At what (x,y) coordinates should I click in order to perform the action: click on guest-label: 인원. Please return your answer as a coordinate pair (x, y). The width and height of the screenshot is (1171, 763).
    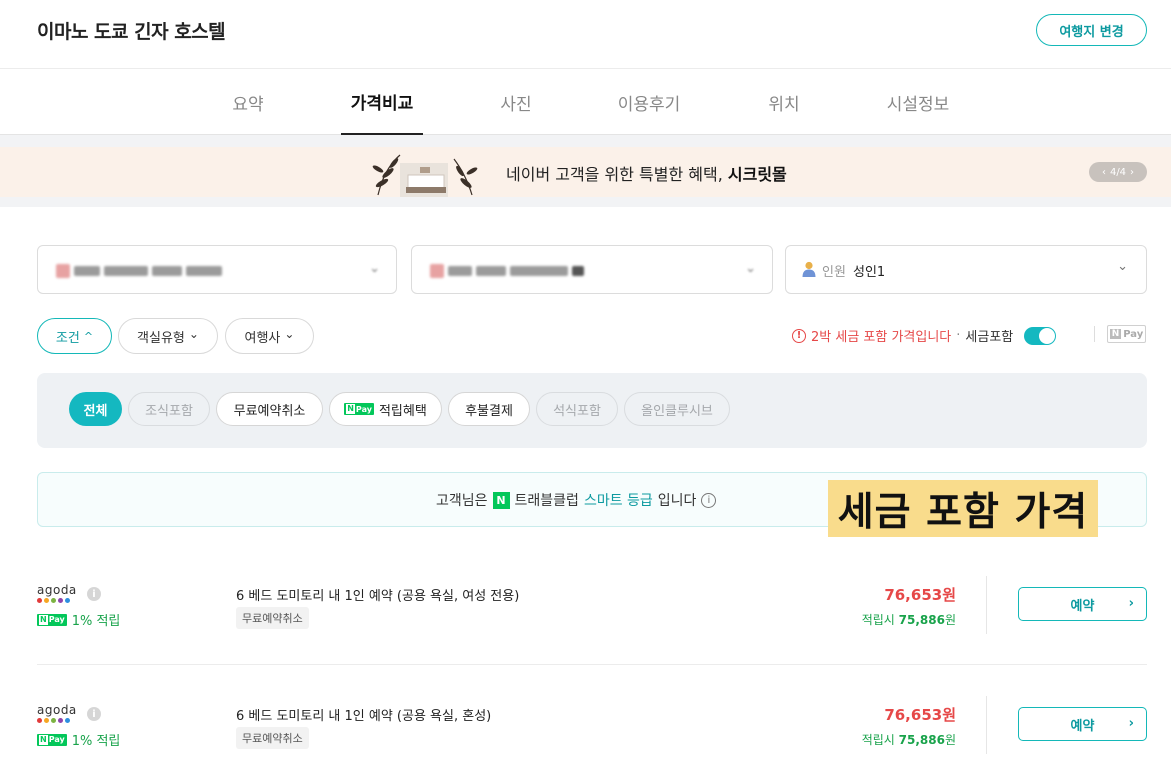
    Looking at the image, I should click on (834, 272).